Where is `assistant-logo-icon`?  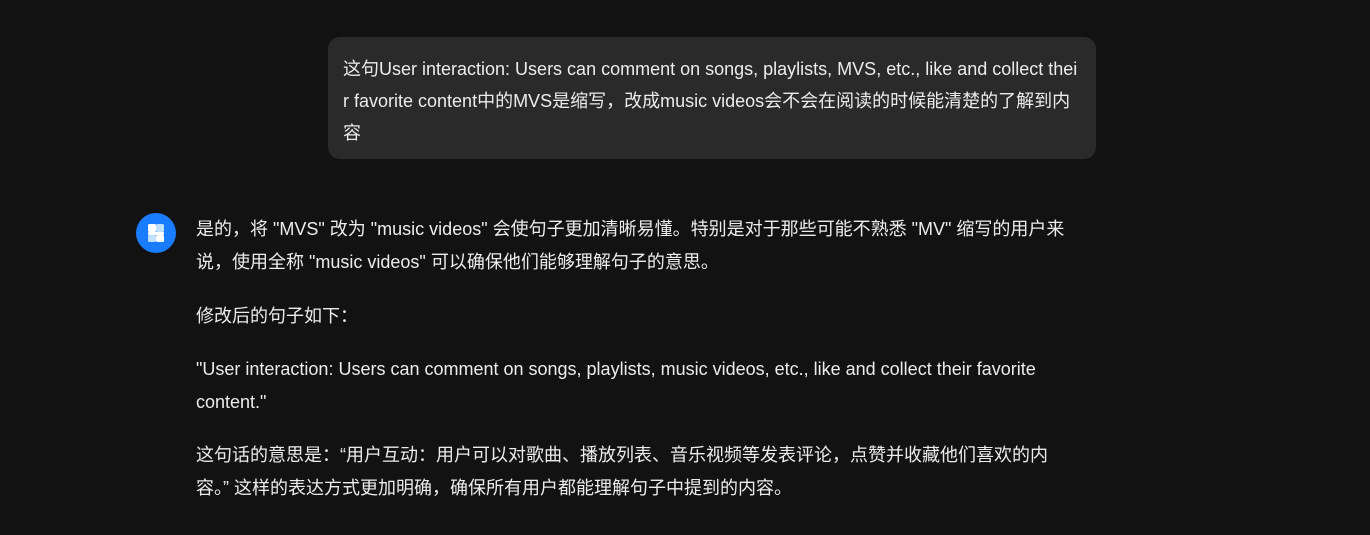
assistant-logo-icon is located at coordinates (156, 233).